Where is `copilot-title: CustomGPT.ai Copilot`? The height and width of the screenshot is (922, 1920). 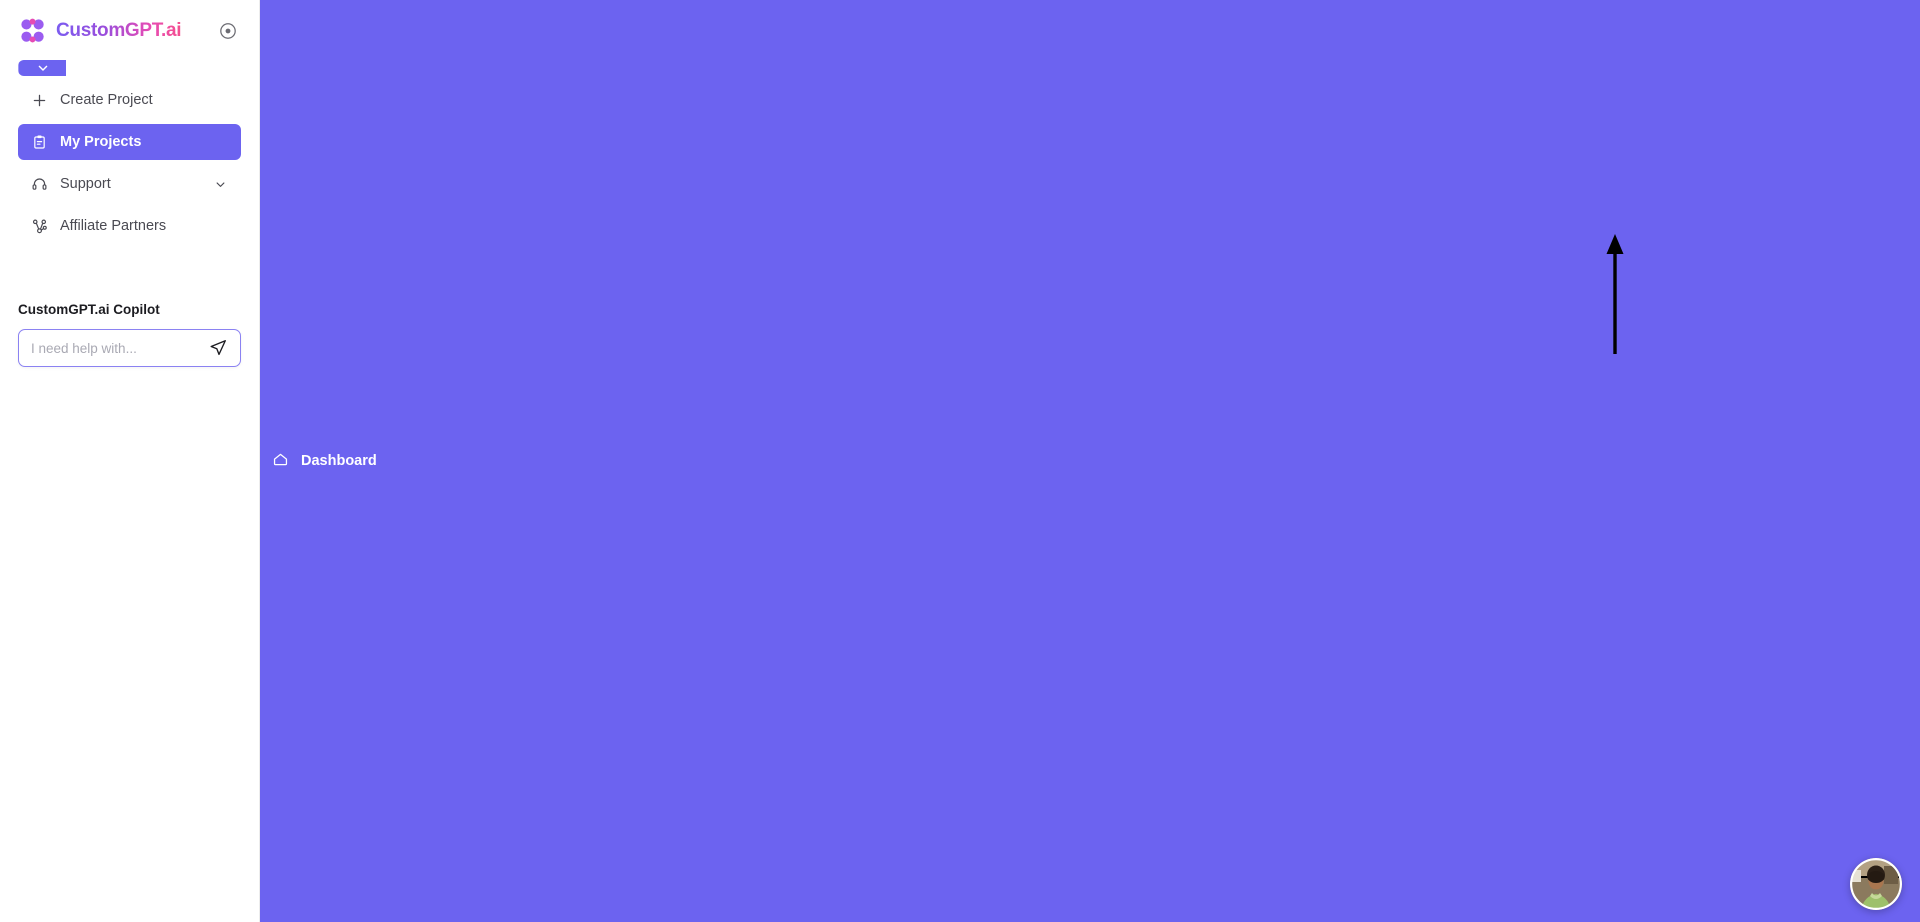 copilot-title: CustomGPT.ai Copilot is located at coordinates (89, 309).